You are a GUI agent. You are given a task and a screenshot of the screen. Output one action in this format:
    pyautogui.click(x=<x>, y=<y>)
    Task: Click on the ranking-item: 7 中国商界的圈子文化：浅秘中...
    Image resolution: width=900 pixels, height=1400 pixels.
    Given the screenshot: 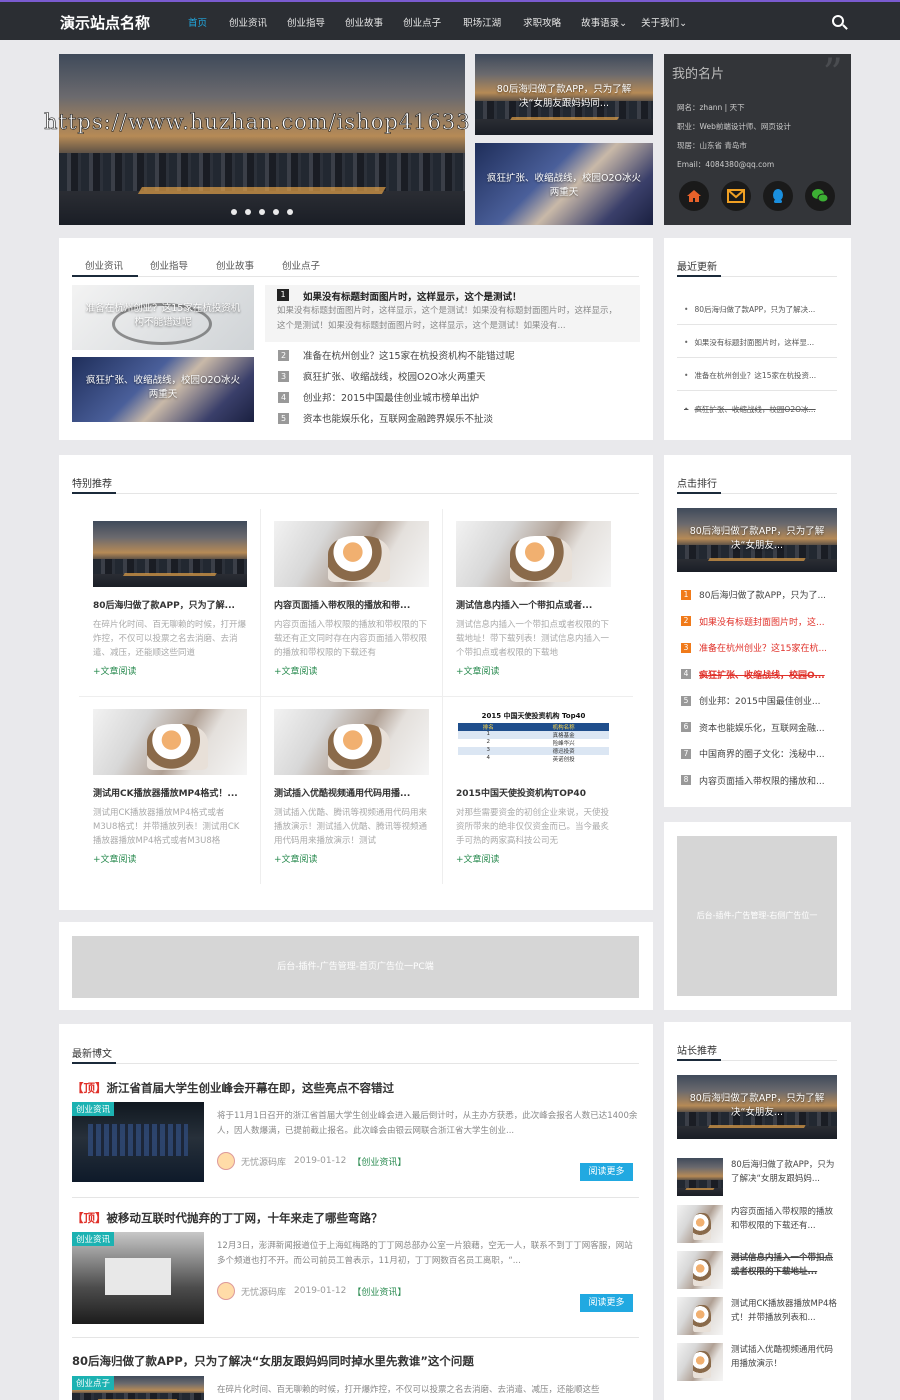 What is the action you would take?
    pyautogui.click(x=753, y=753)
    